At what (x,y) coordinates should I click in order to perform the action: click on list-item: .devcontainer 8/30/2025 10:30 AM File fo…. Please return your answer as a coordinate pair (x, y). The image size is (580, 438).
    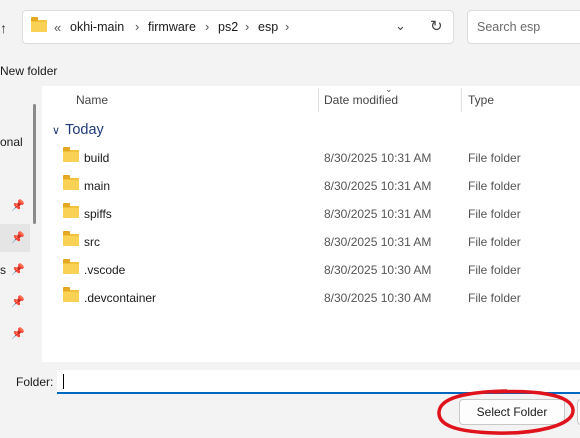
    Looking at the image, I should click on (320, 298).